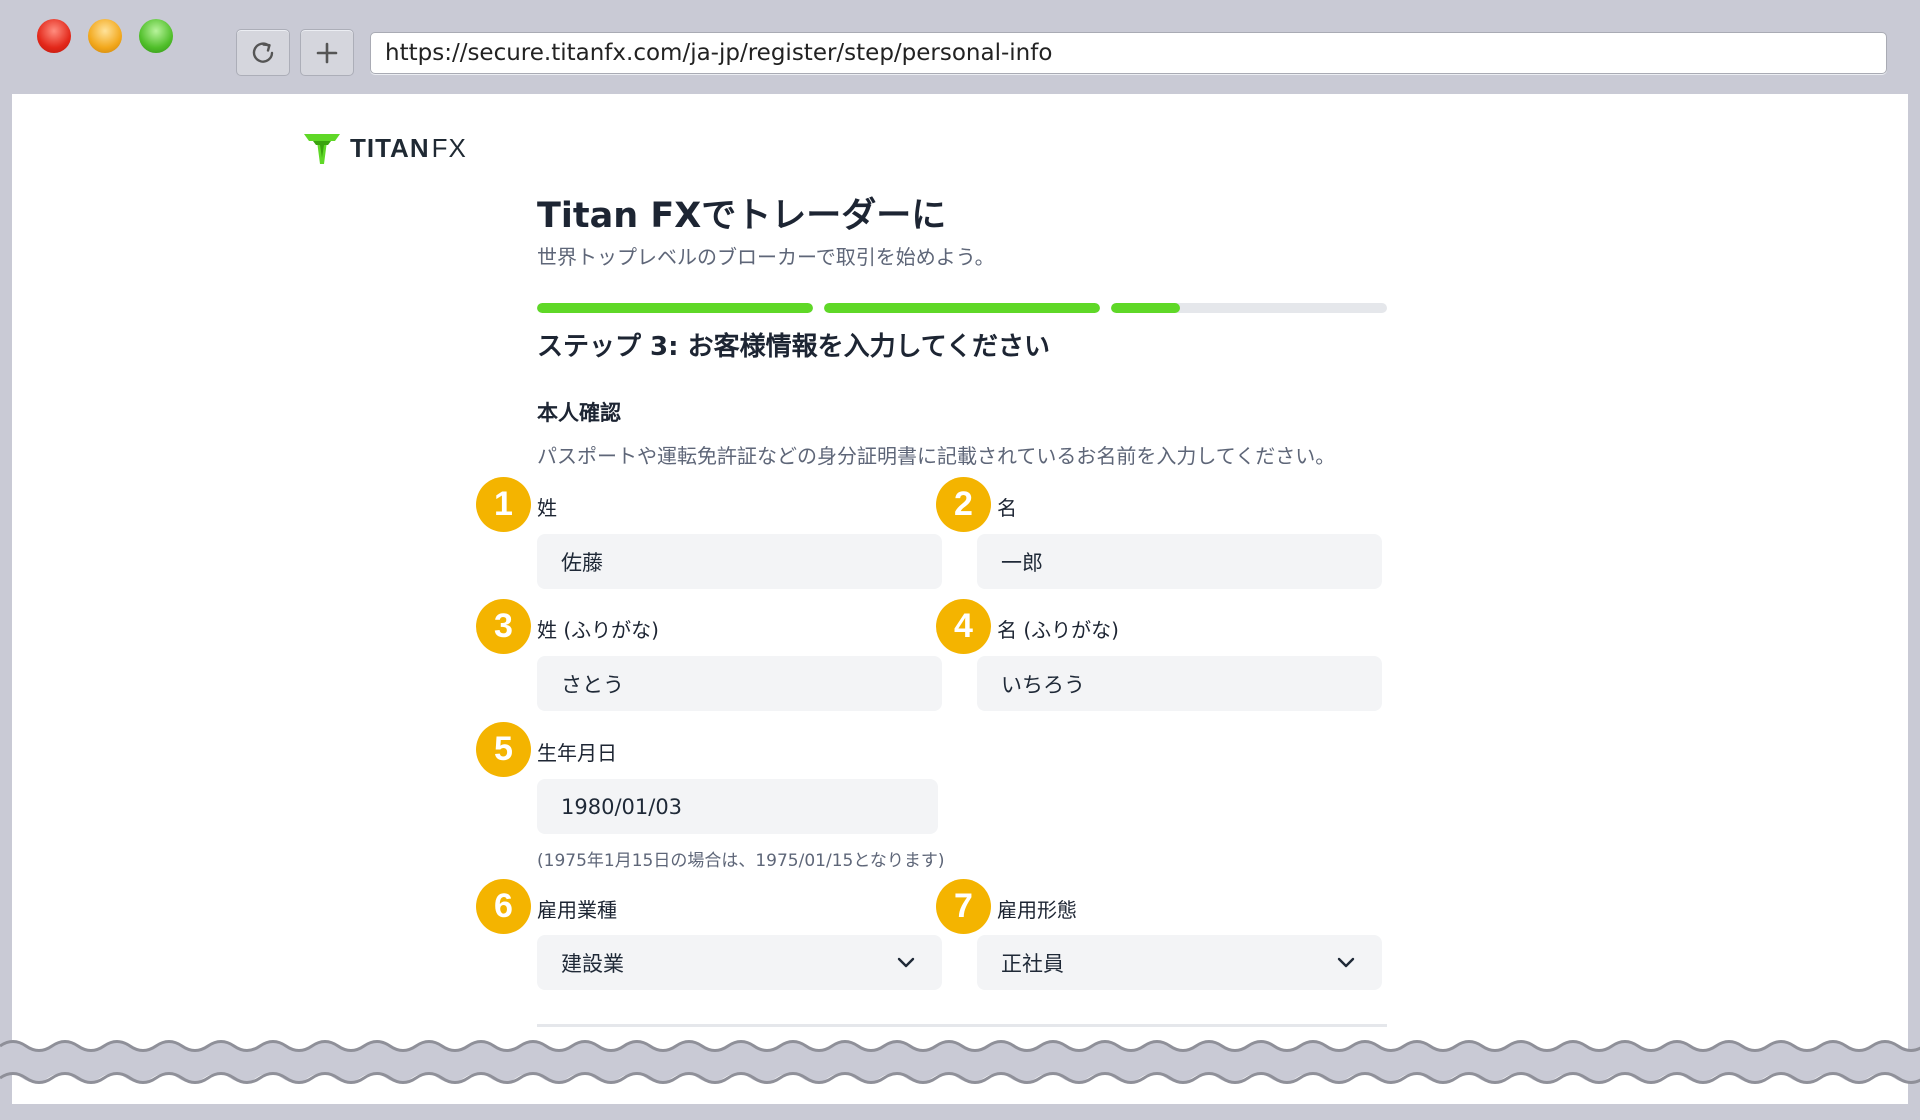  I want to click on birthdate-value: 1980/01/03, so click(622, 806).